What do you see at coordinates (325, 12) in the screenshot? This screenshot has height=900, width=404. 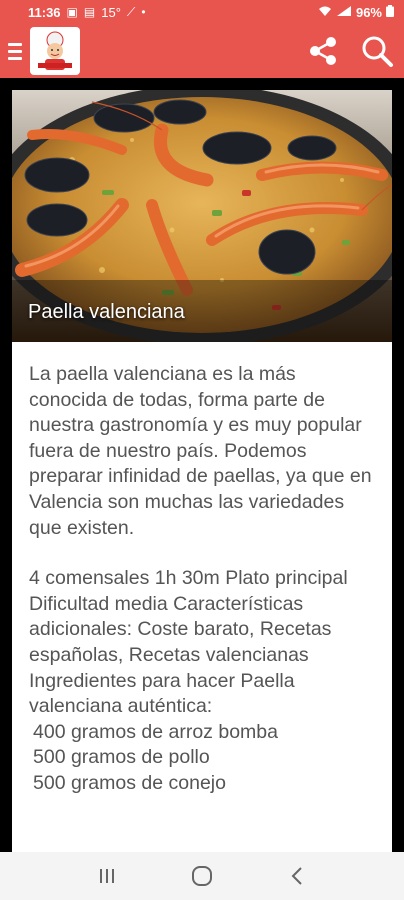 I see `wifi-icon` at bounding box center [325, 12].